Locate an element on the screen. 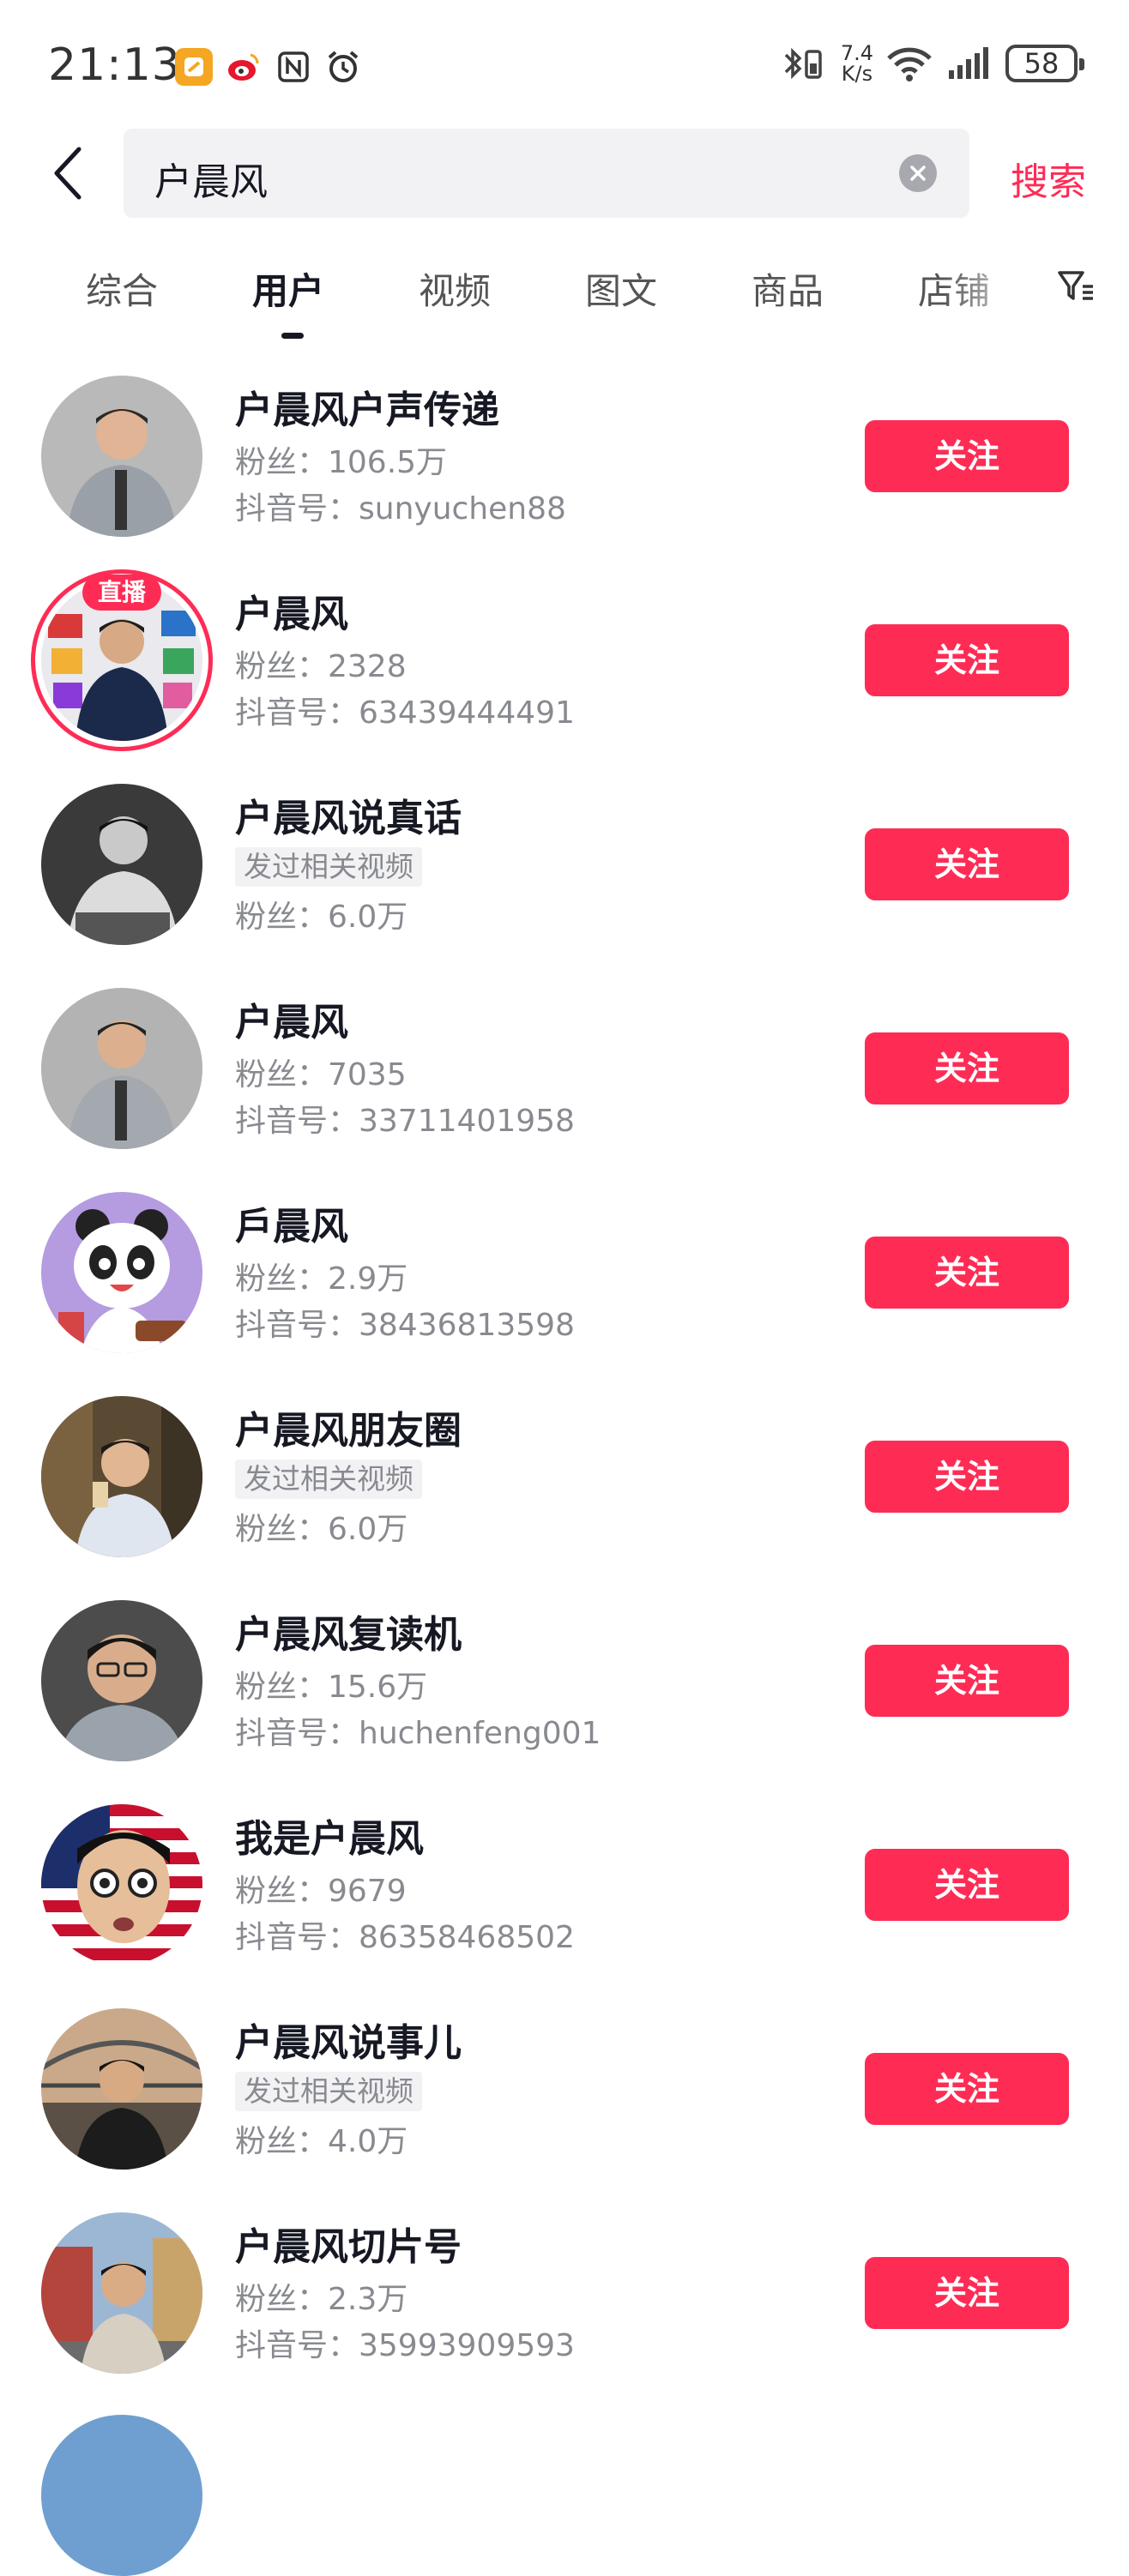  user-name: 户晨风户声传递 is located at coordinates (367, 410).